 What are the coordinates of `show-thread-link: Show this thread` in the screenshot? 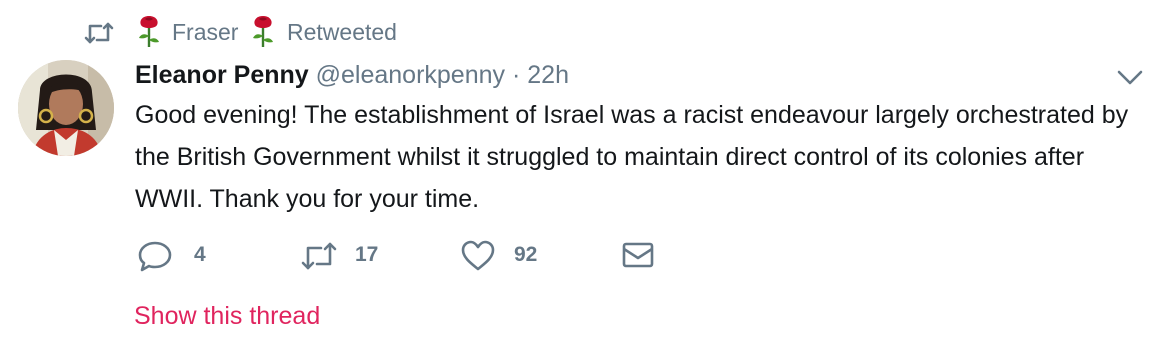 It's located at (227, 316).